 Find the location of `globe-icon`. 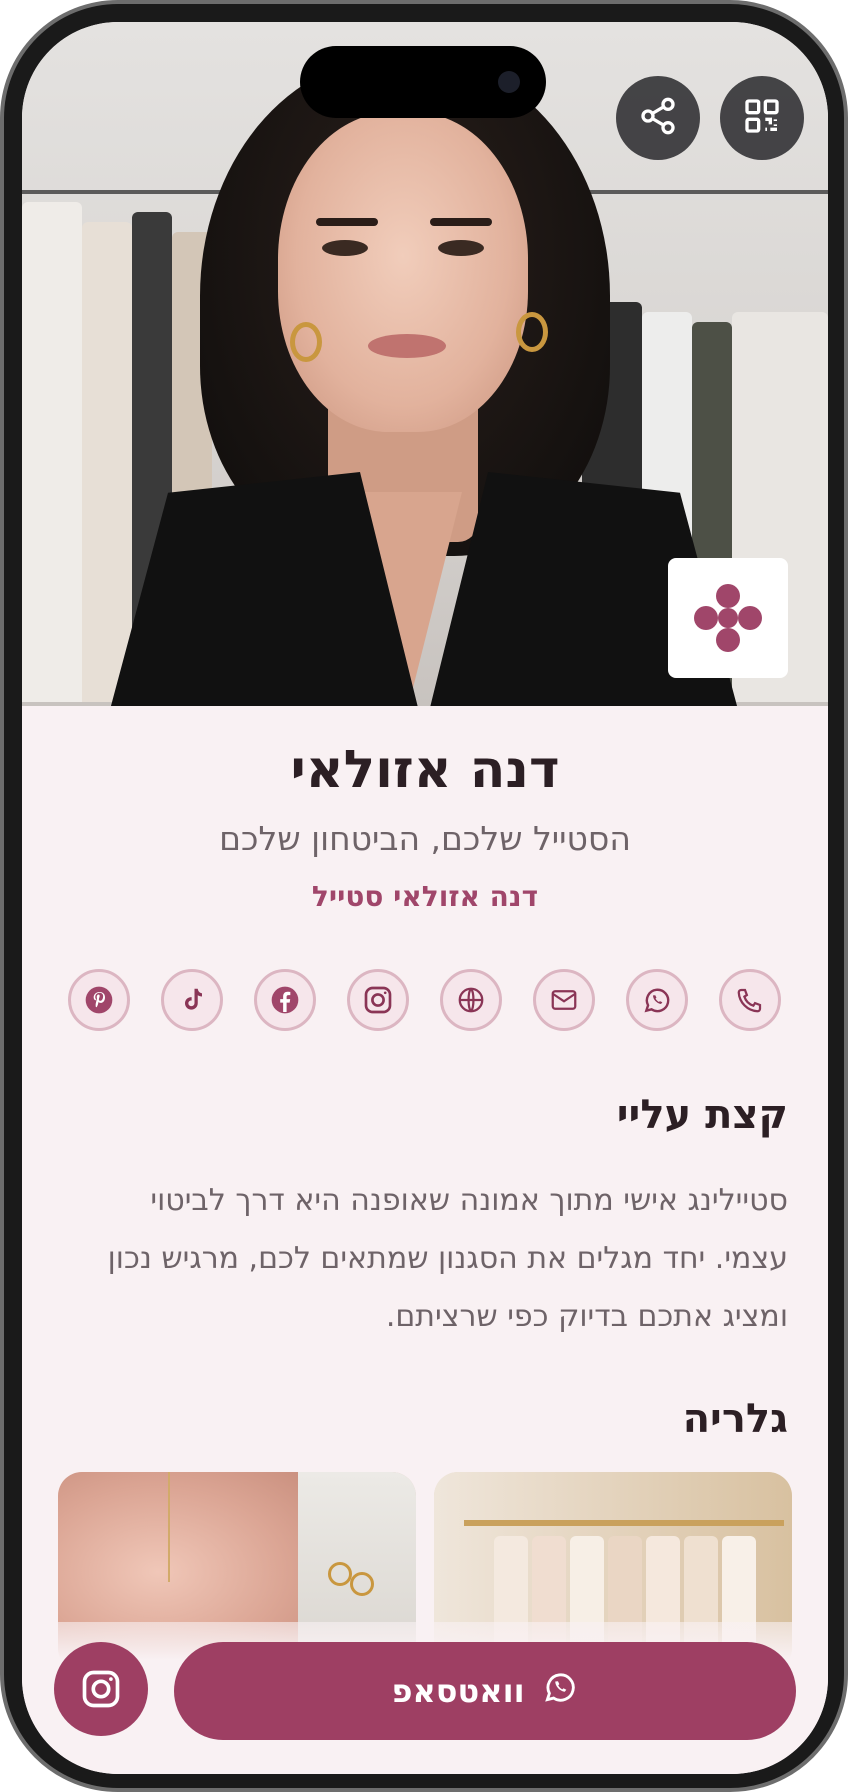

globe-icon is located at coordinates (471, 1000).